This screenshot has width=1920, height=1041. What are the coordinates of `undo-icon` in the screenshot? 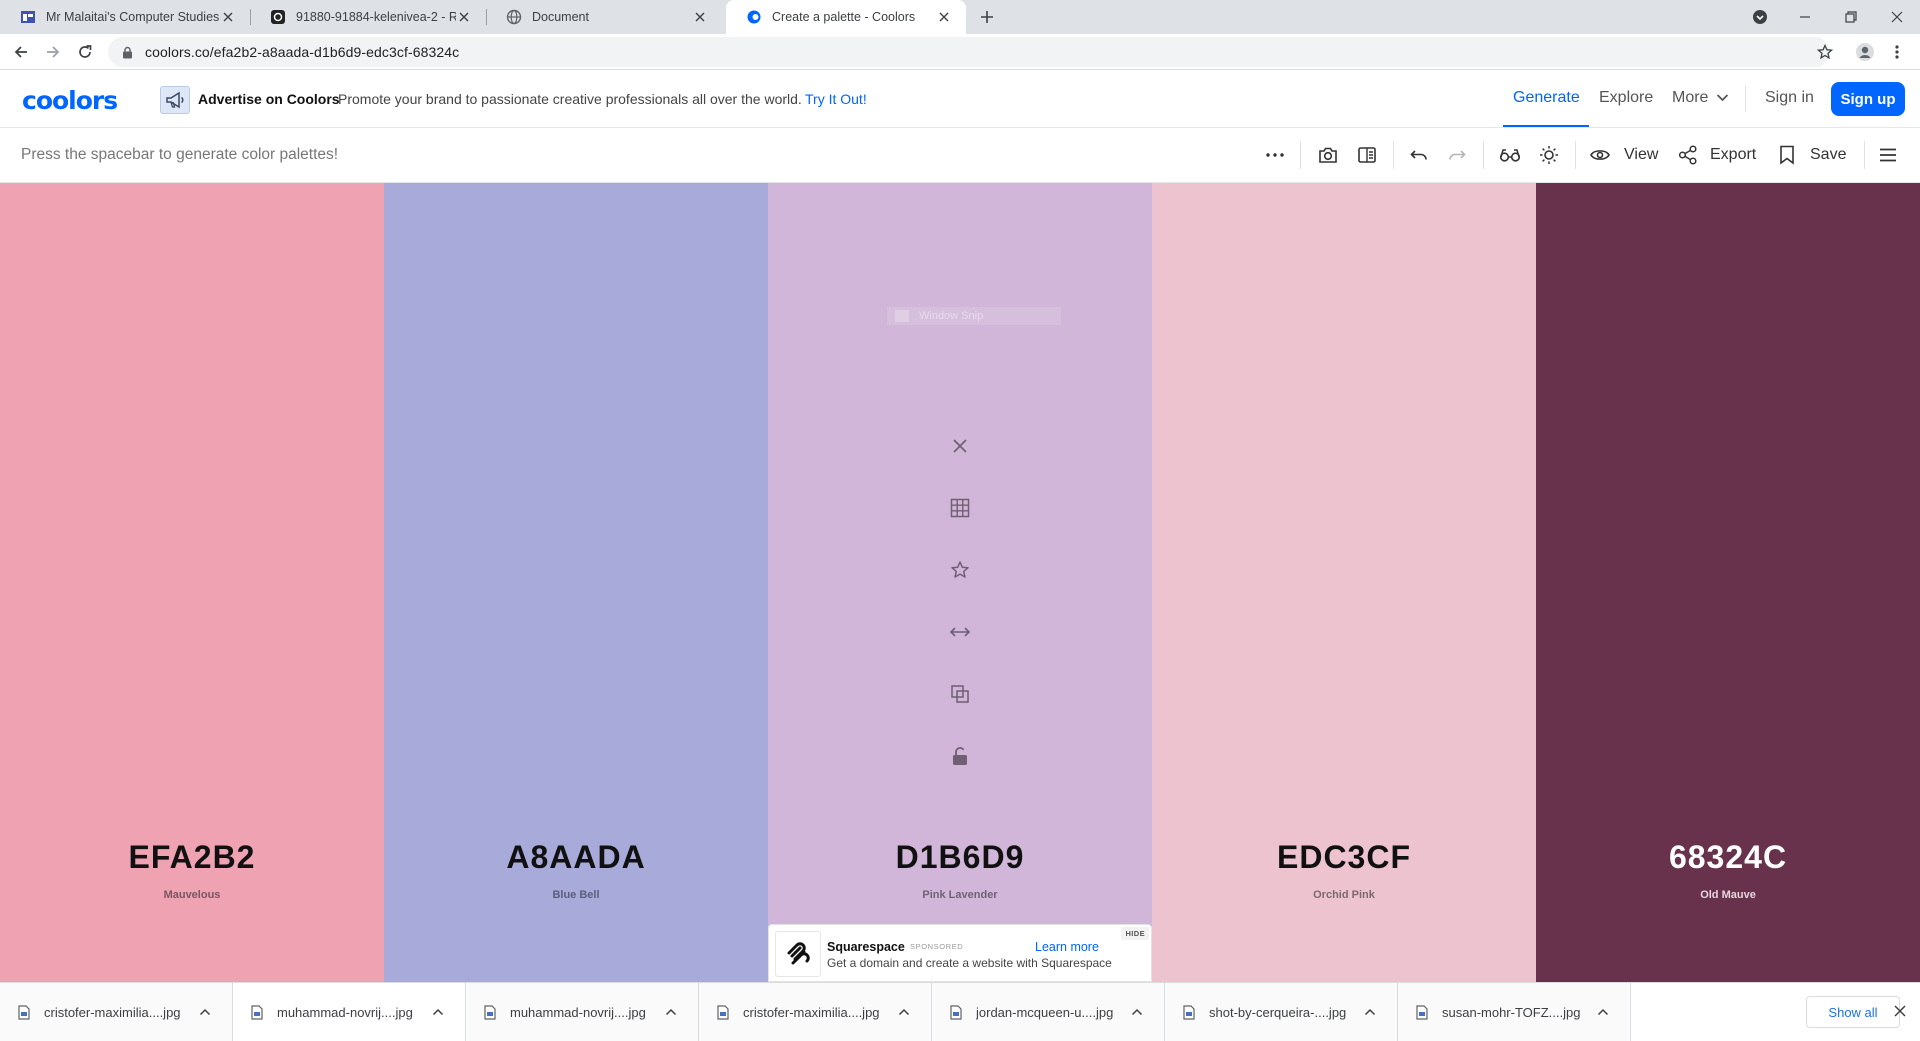 It's located at (1419, 155).